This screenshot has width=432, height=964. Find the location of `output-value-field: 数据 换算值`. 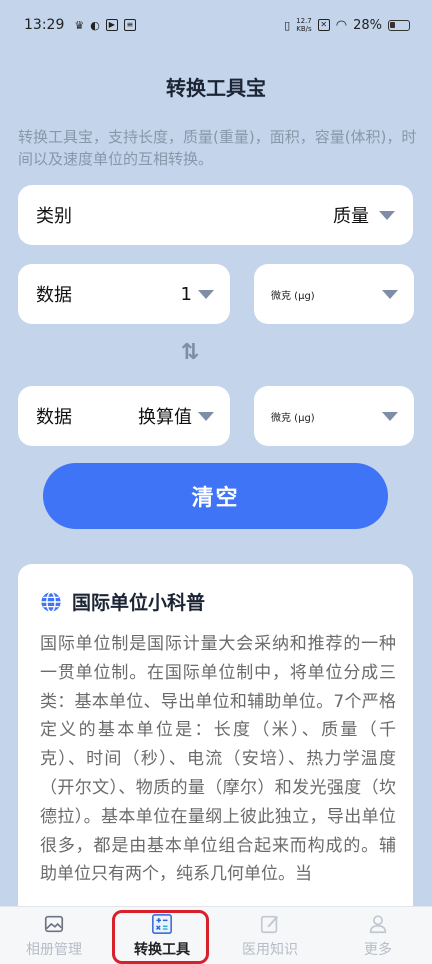

output-value-field: 数据 换算值 is located at coordinates (124, 416).